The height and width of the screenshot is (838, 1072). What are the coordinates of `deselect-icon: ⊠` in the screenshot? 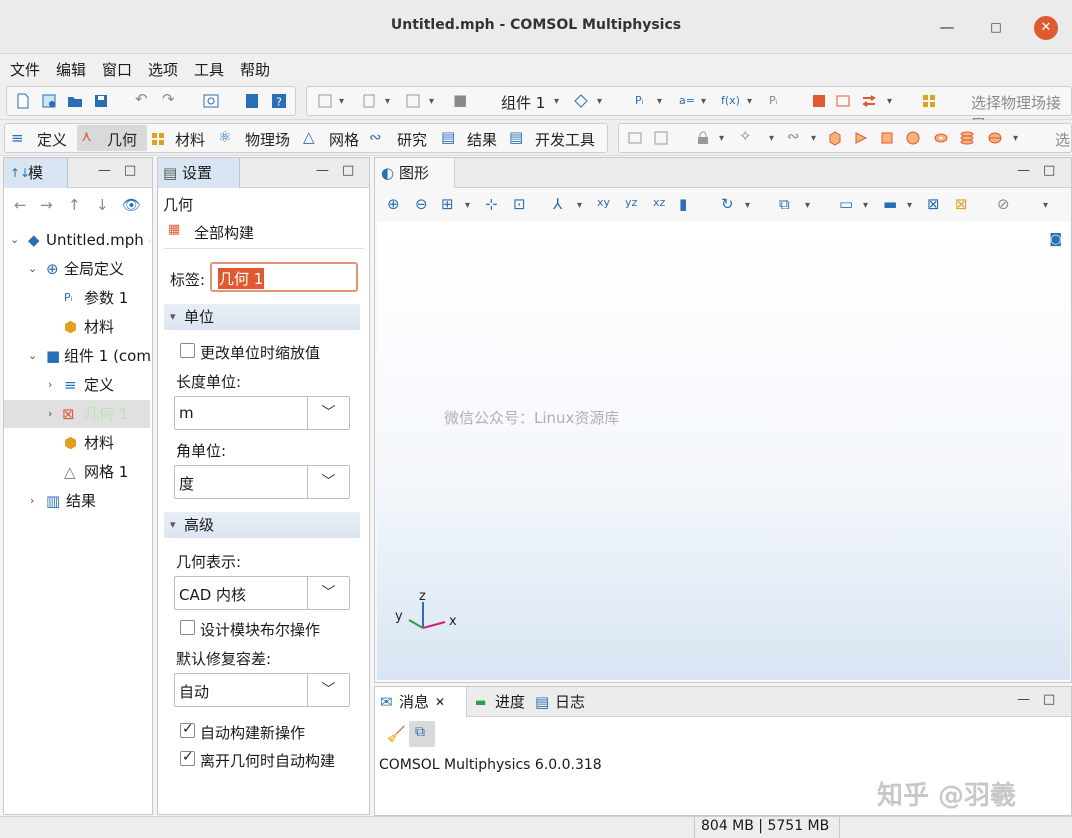 It's located at (961, 204).